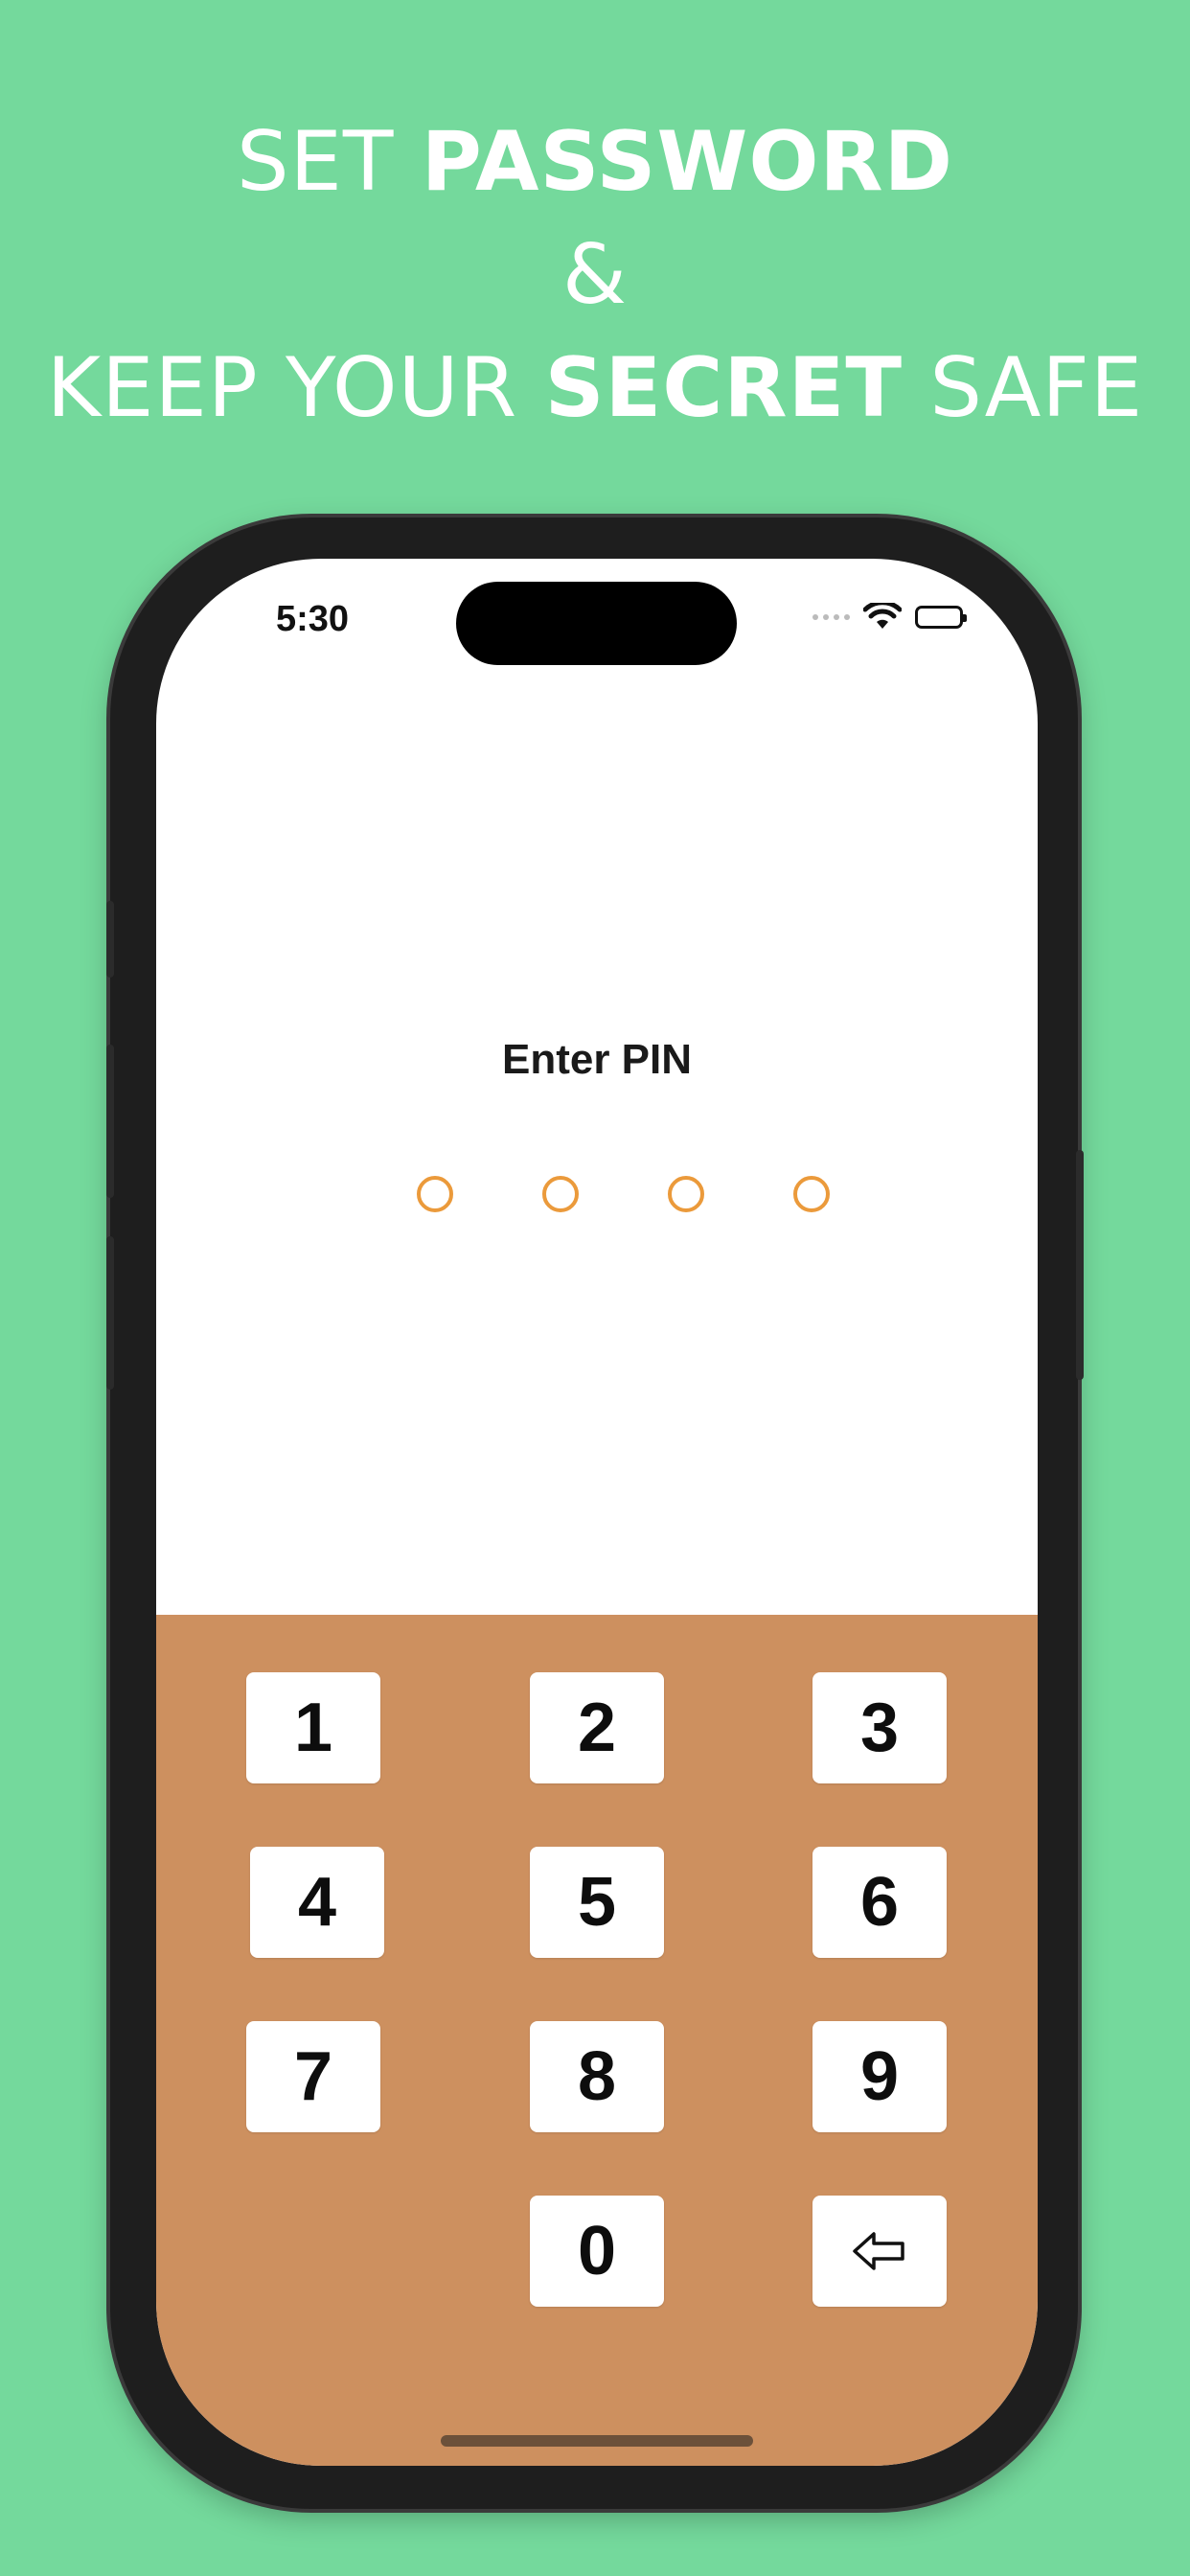 Image resolution: width=1190 pixels, height=2576 pixels. What do you see at coordinates (880, 1902) in the screenshot?
I see `key-6: 6` at bounding box center [880, 1902].